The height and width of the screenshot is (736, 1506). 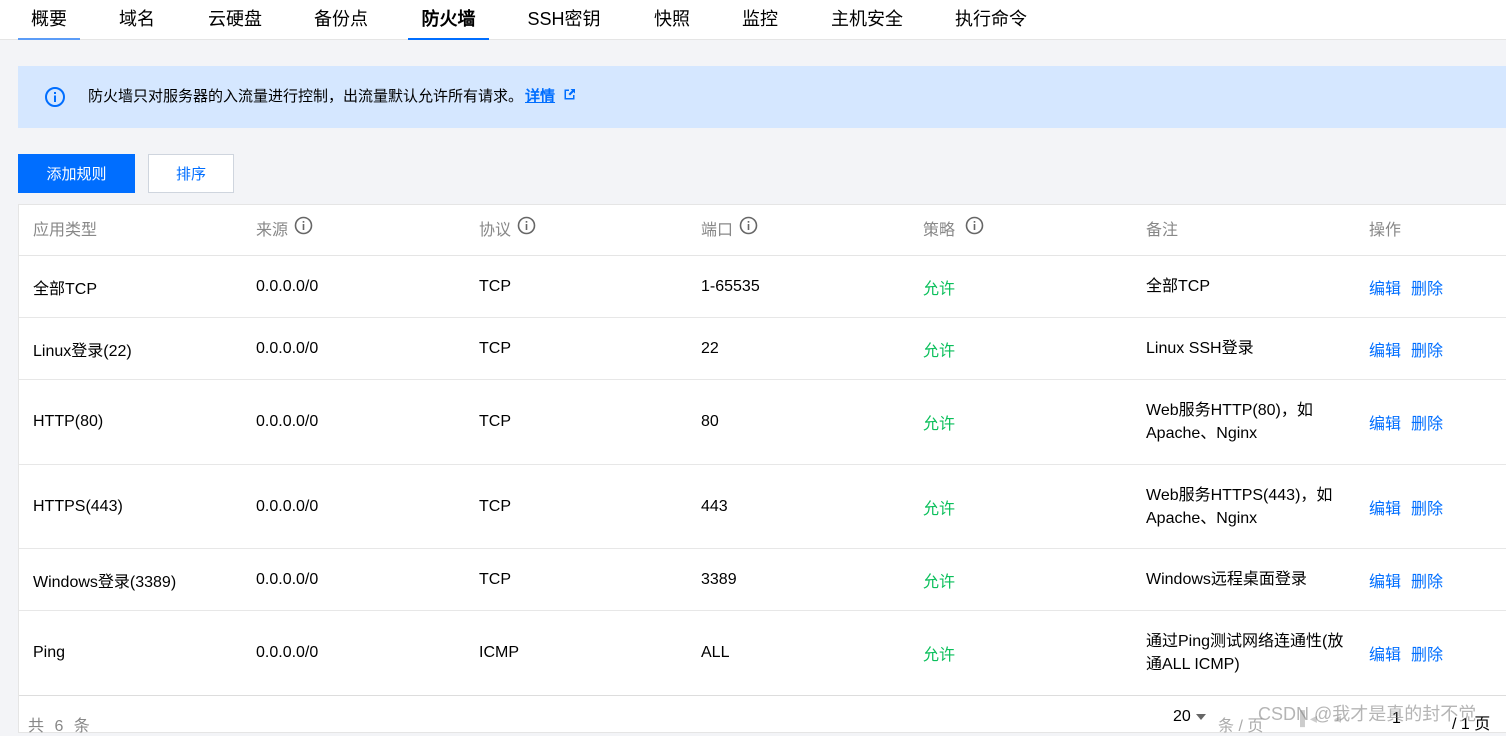 I want to click on total-count: 共 6 条, so click(x=60, y=726).